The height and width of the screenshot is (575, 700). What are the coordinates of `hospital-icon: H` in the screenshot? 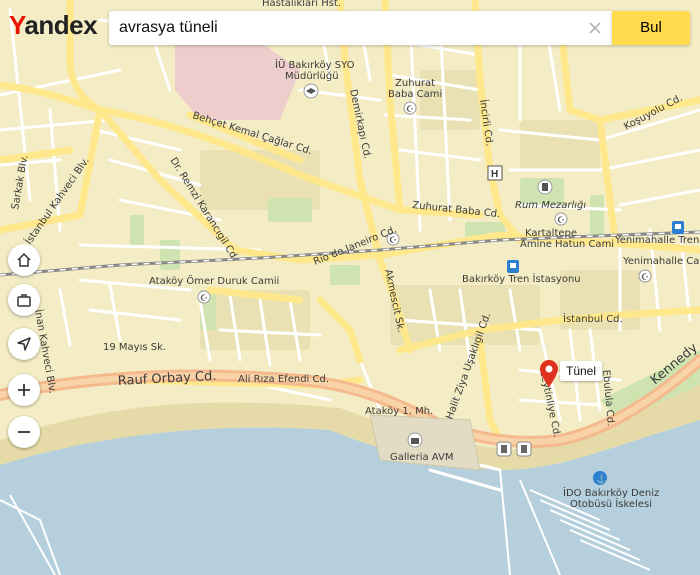 It's located at (495, 173).